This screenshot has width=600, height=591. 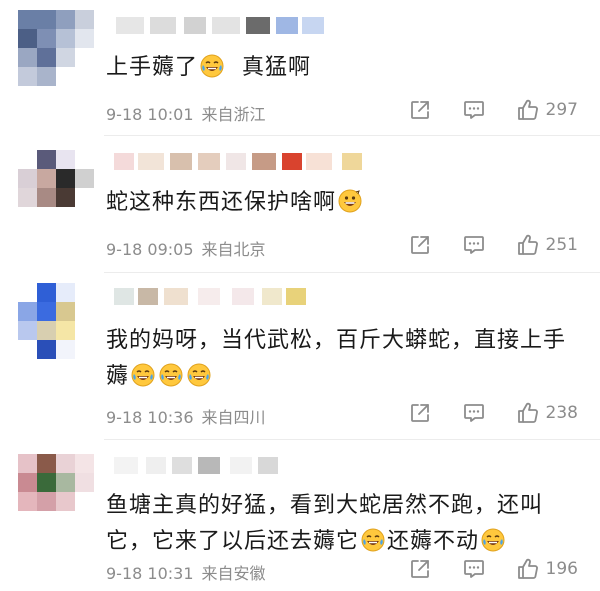 I want to click on comment-location: 来自安徽, so click(x=233, y=573).